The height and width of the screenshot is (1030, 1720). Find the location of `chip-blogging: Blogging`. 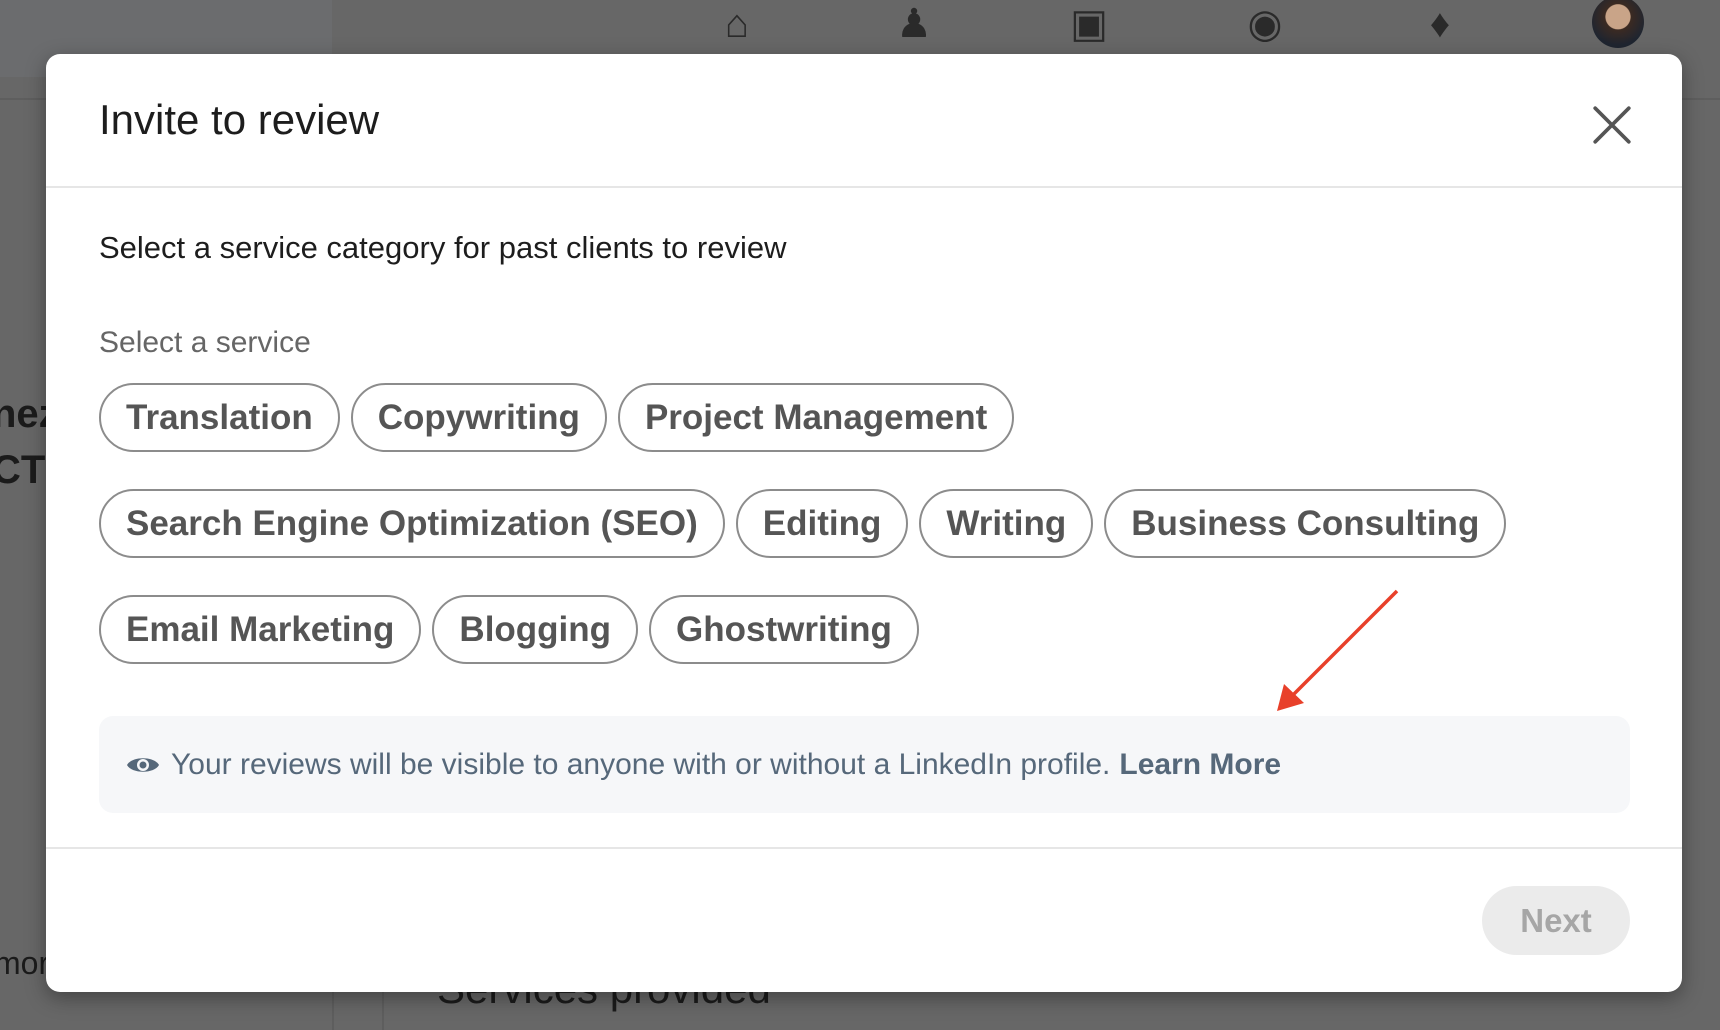

chip-blogging: Blogging is located at coordinates (535, 629).